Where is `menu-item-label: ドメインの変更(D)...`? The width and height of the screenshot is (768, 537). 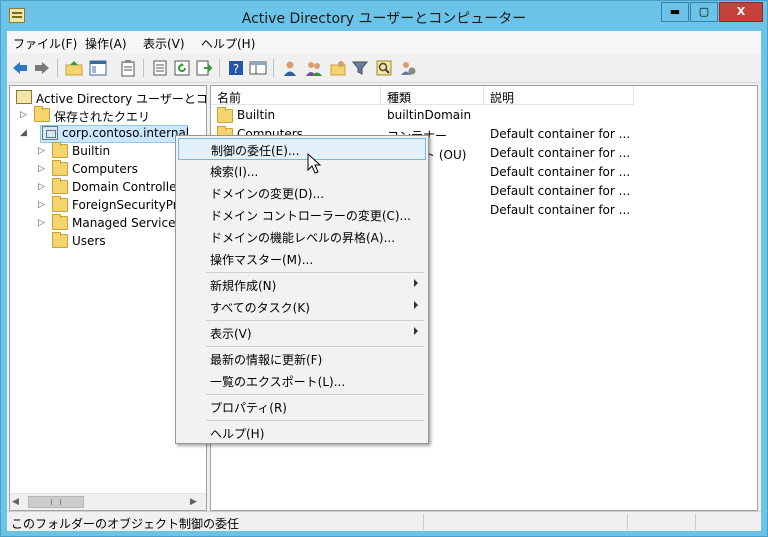 menu-item-label: ドメインの変更(D)... is located at coordinates (267, 194).